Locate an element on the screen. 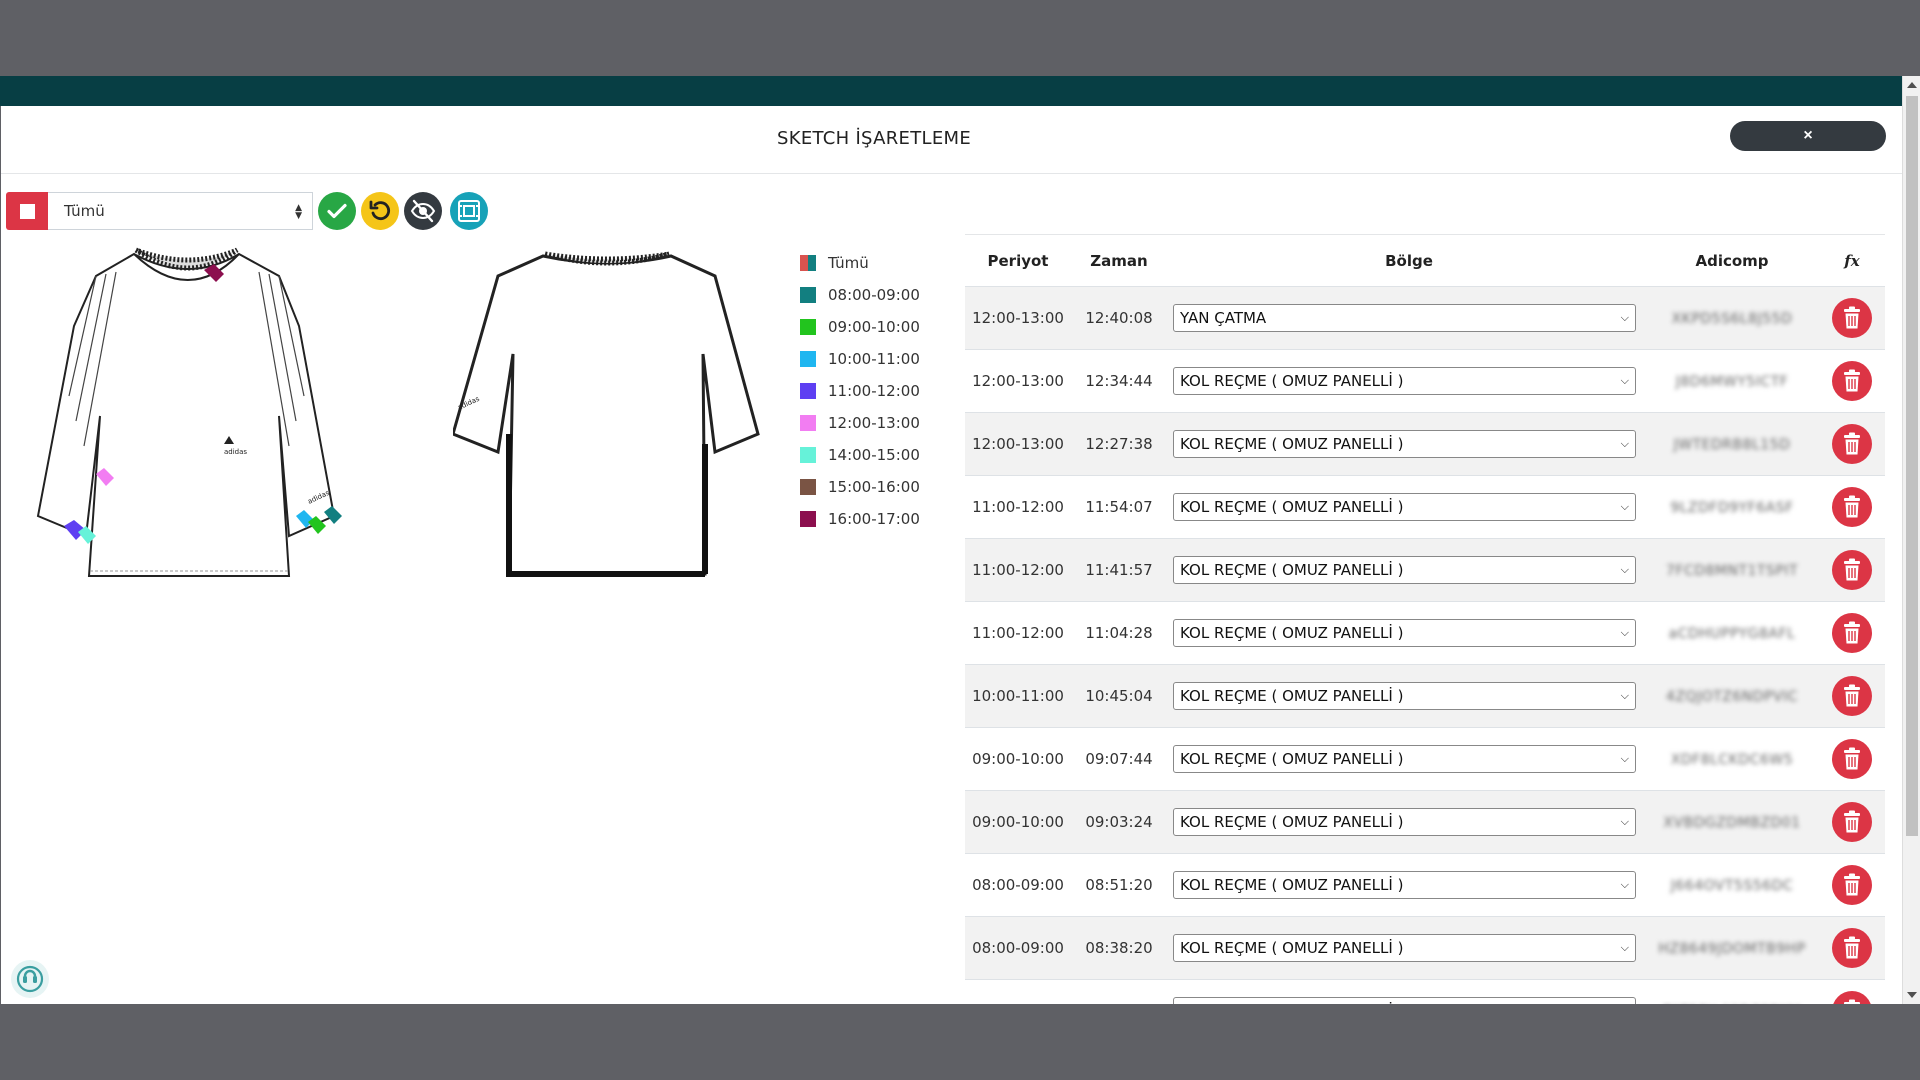  garment-back-sketch: adidas is located at coordinates (608, 414).